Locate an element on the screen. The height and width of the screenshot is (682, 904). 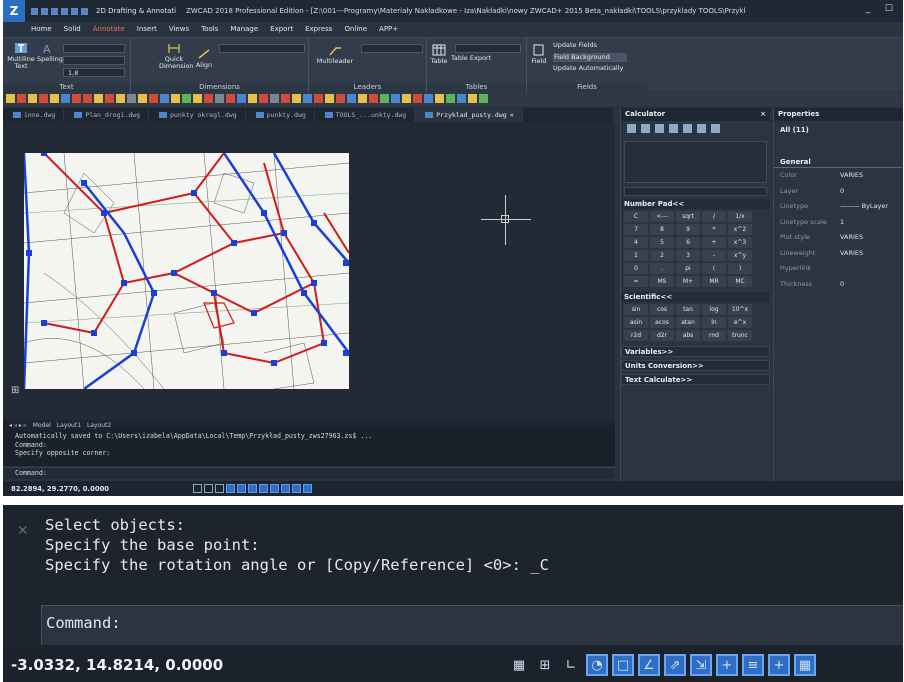
property-row: Linetype scale 1 is located at coordinates (838, 223).